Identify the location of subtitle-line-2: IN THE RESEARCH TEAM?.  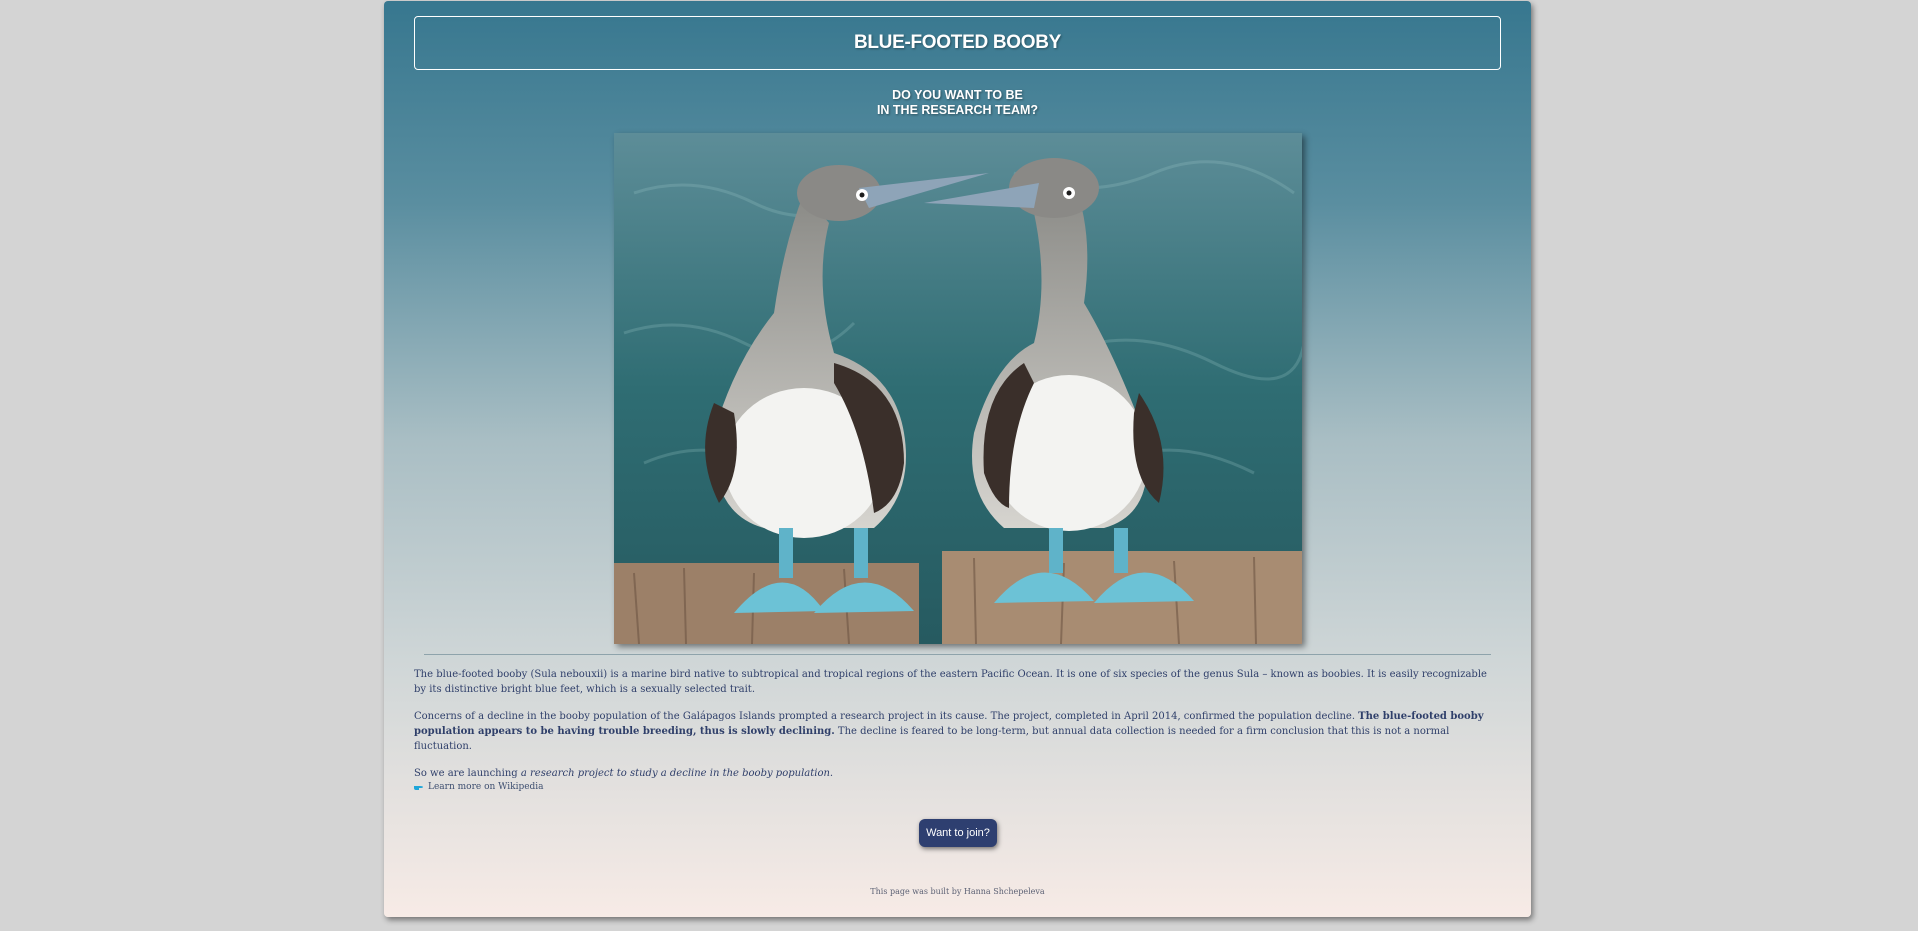
(957, 110).